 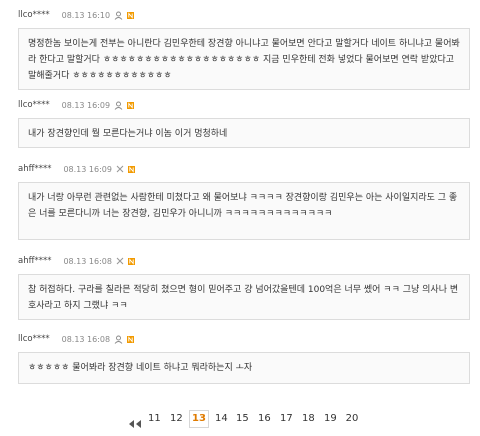 I want to click on page-link-11: 11, so click(x=154, y=419).